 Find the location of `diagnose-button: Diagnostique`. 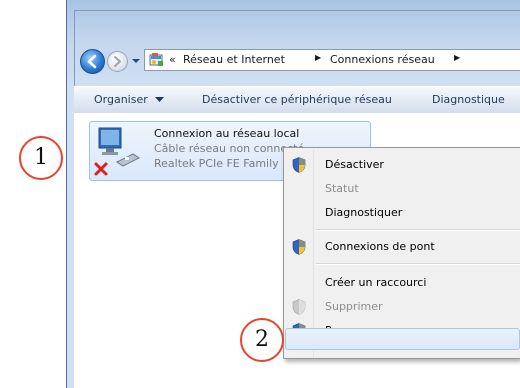

diagnose-button: Diagnostique is located at coordinates (468, 99).